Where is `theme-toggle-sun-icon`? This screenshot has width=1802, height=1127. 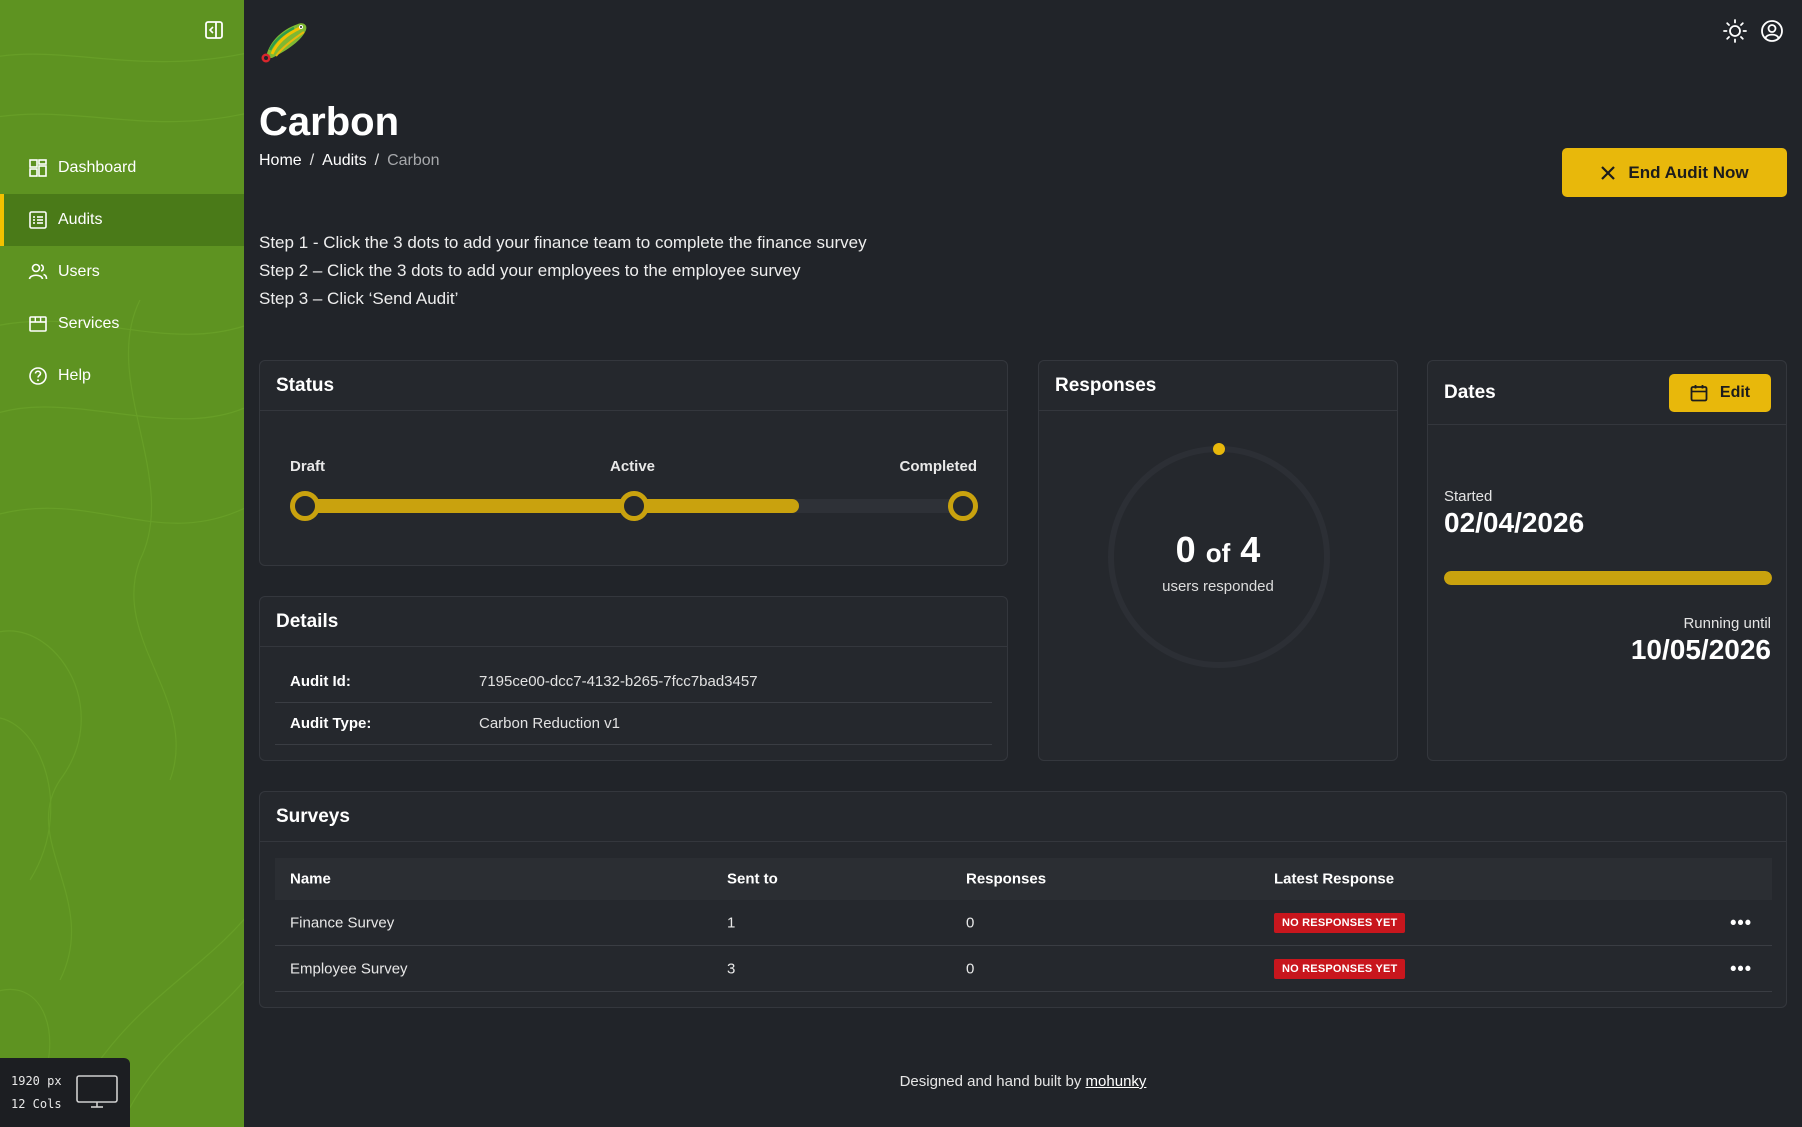
theme-toggle-sun-icon is located at coordinates (1735, 31).